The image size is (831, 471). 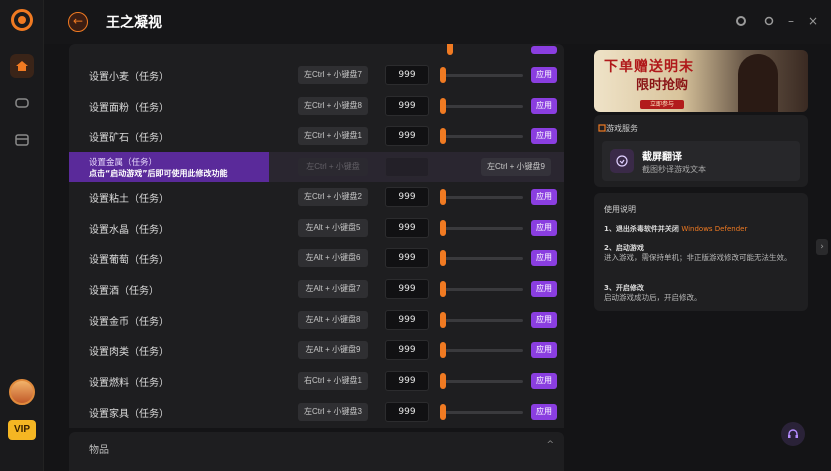 What do you see at coordinates (544, 50) in the screenshot?
I see `apply-button` at bounding box center [544, 50].